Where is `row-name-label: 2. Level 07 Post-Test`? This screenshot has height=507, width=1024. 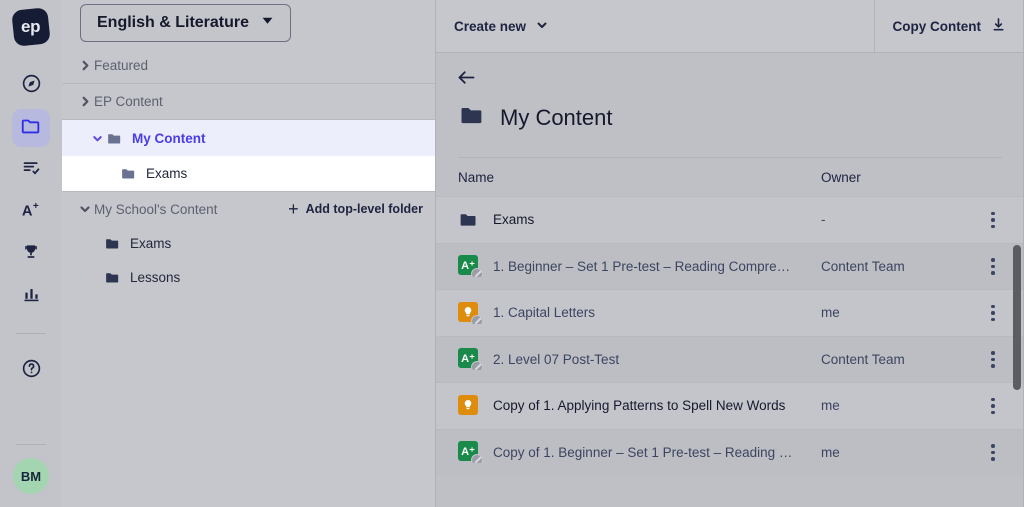 row-name-label: 2. Level 07 Post-Test is located at coordinates (556, 359).